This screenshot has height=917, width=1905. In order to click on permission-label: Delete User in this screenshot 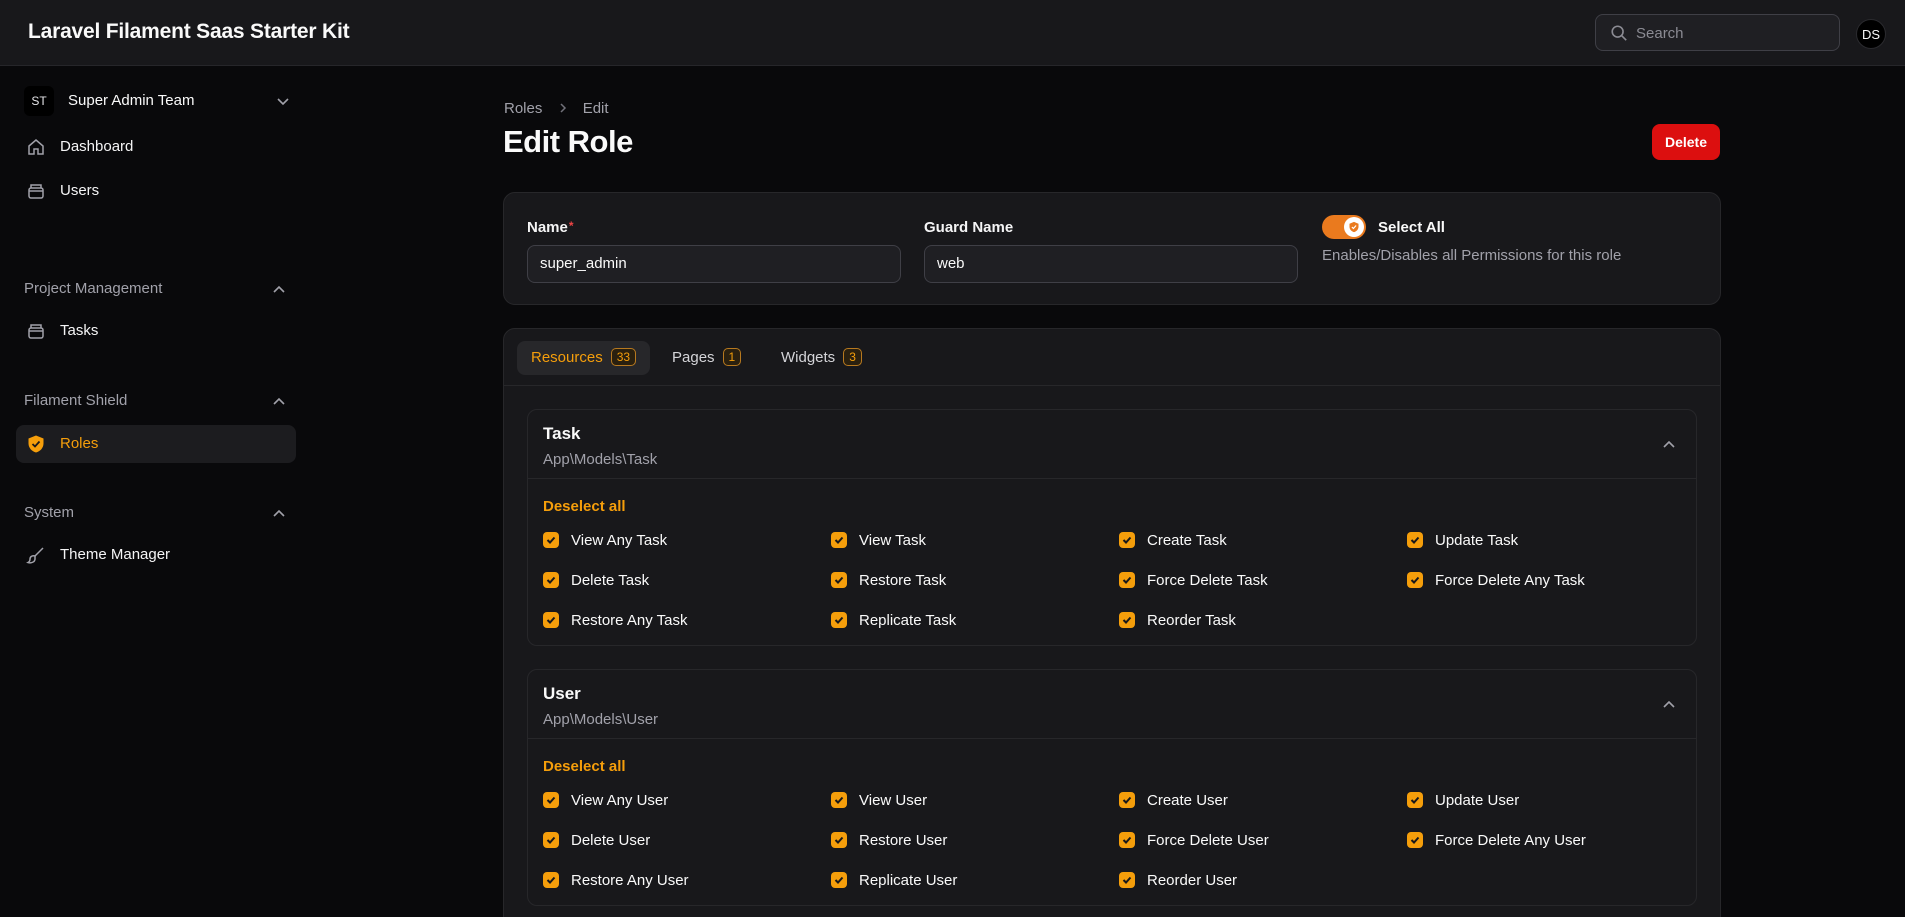, I will do `click(611, 840)`.